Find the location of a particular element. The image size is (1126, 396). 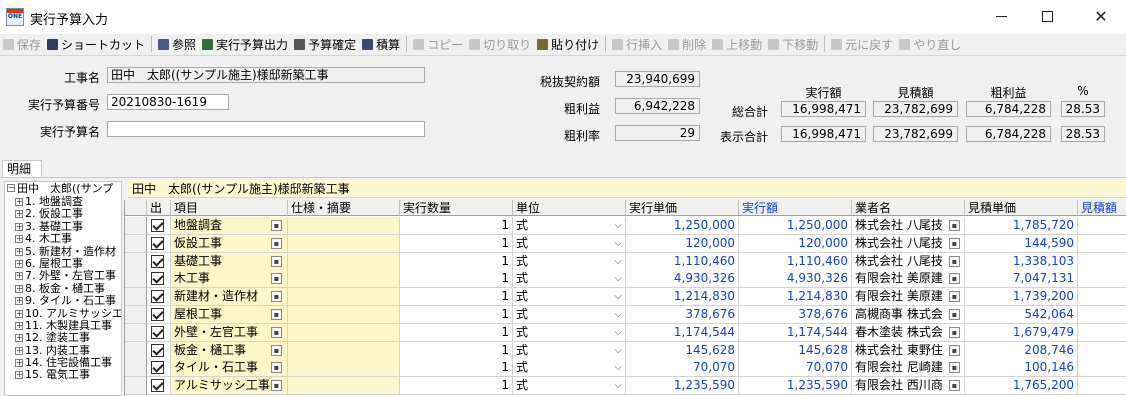

item-cell: 地盤調査 ▪ is located at coordinates (229, 226).